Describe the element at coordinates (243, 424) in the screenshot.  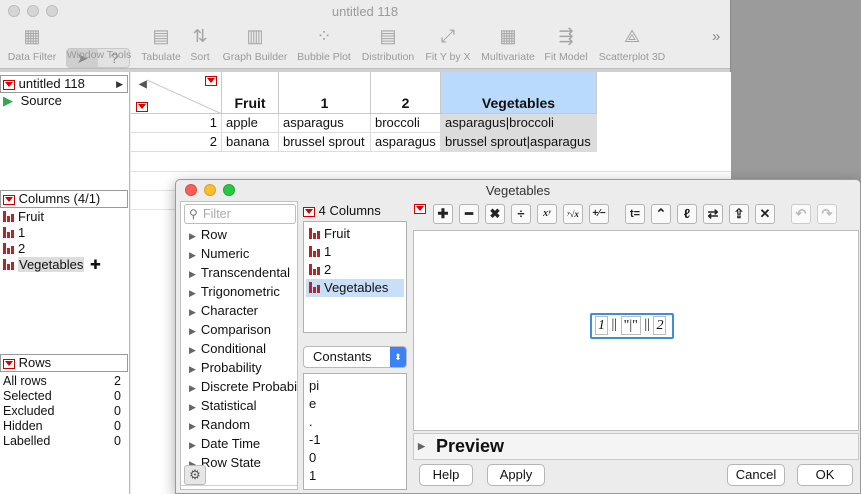
I see `function-group-random: Random` at that location.